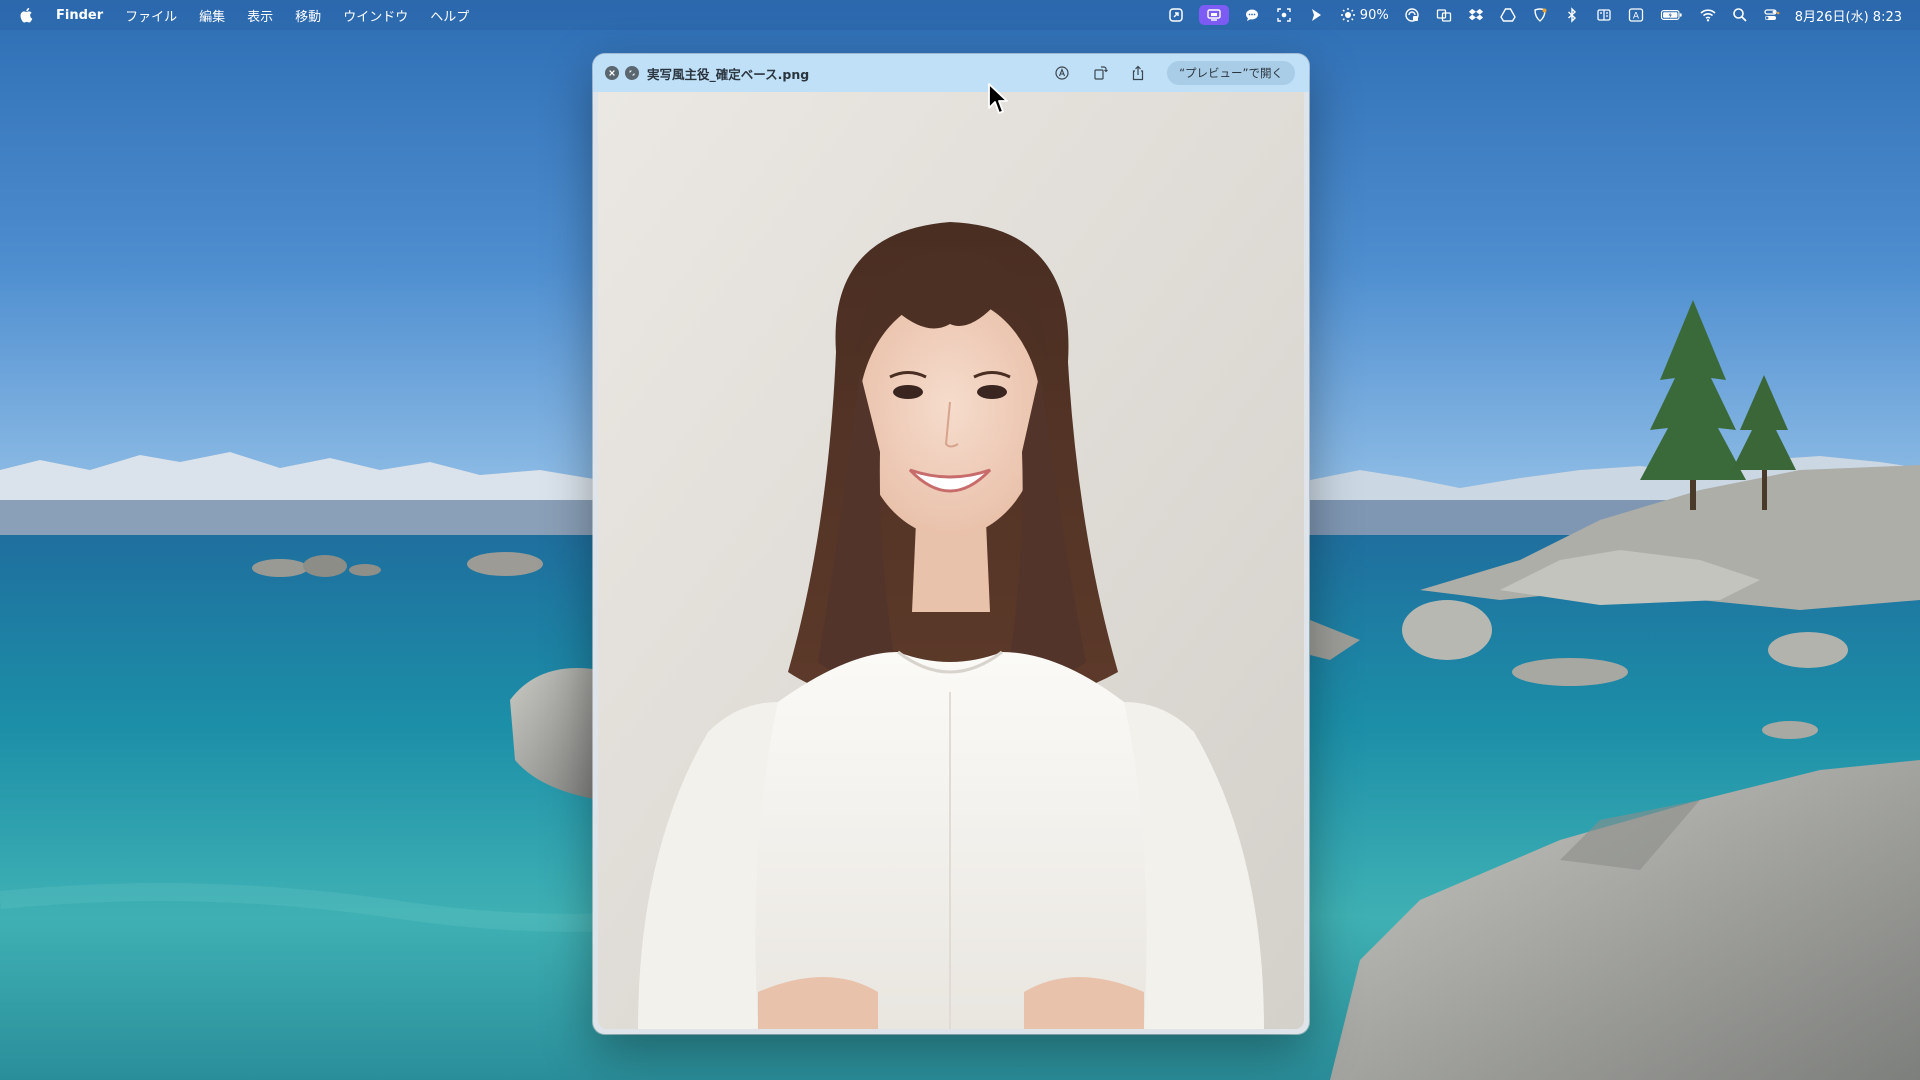 The height and width of the screenshot is (1080, 1920). What do you see at coordinates (1508, 15) in the screenshot?
I see `google-drive-icon` at bounding box center [1508, 15].